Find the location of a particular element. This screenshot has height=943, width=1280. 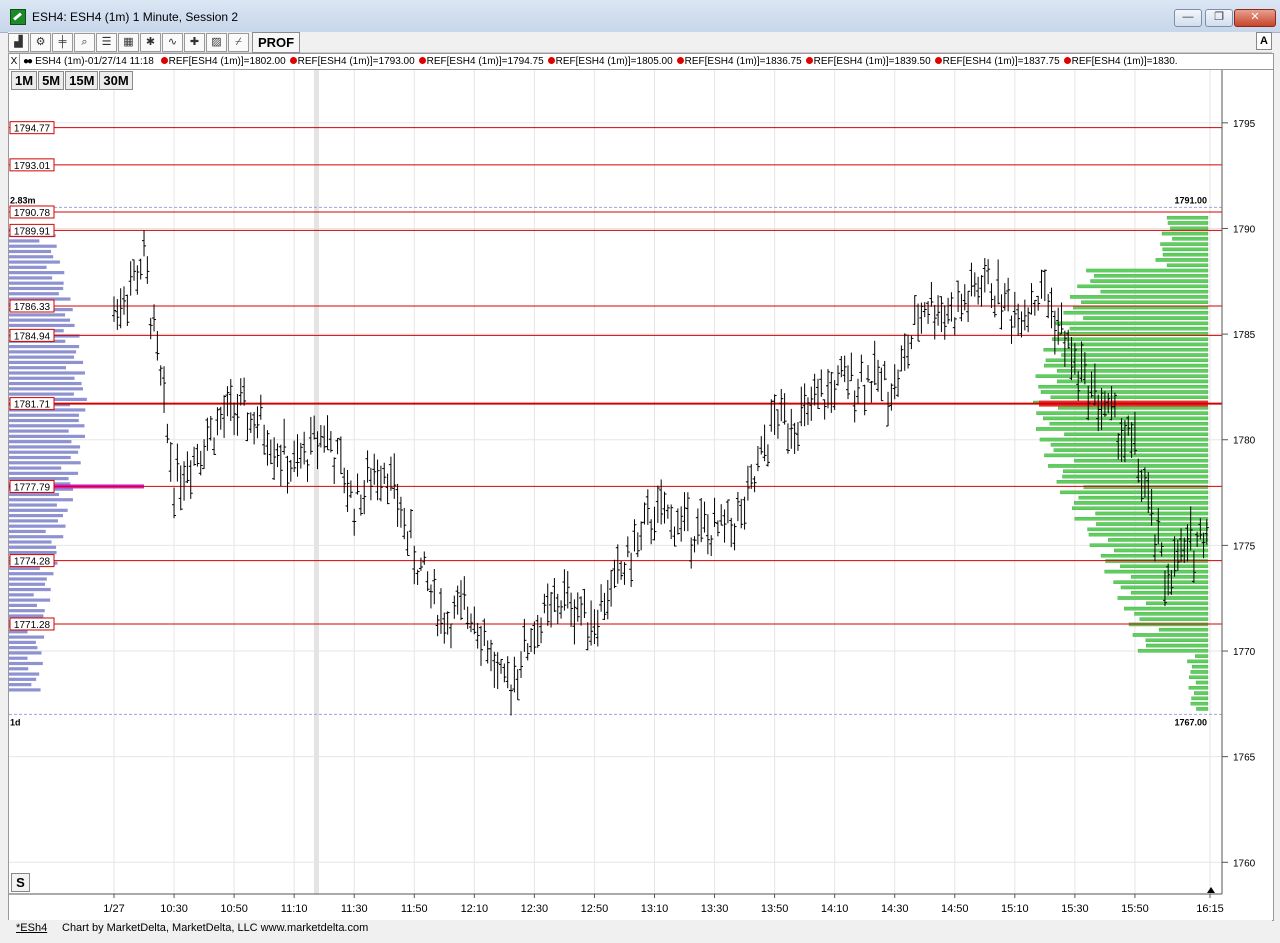

ref-legend-item: REF[ESH4 (1m)]=1802.00 is located at coordinates (221, 61).